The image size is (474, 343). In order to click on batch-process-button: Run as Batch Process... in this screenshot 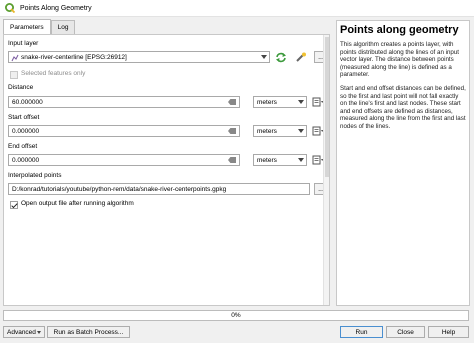, I will do `click(88, 332)`.